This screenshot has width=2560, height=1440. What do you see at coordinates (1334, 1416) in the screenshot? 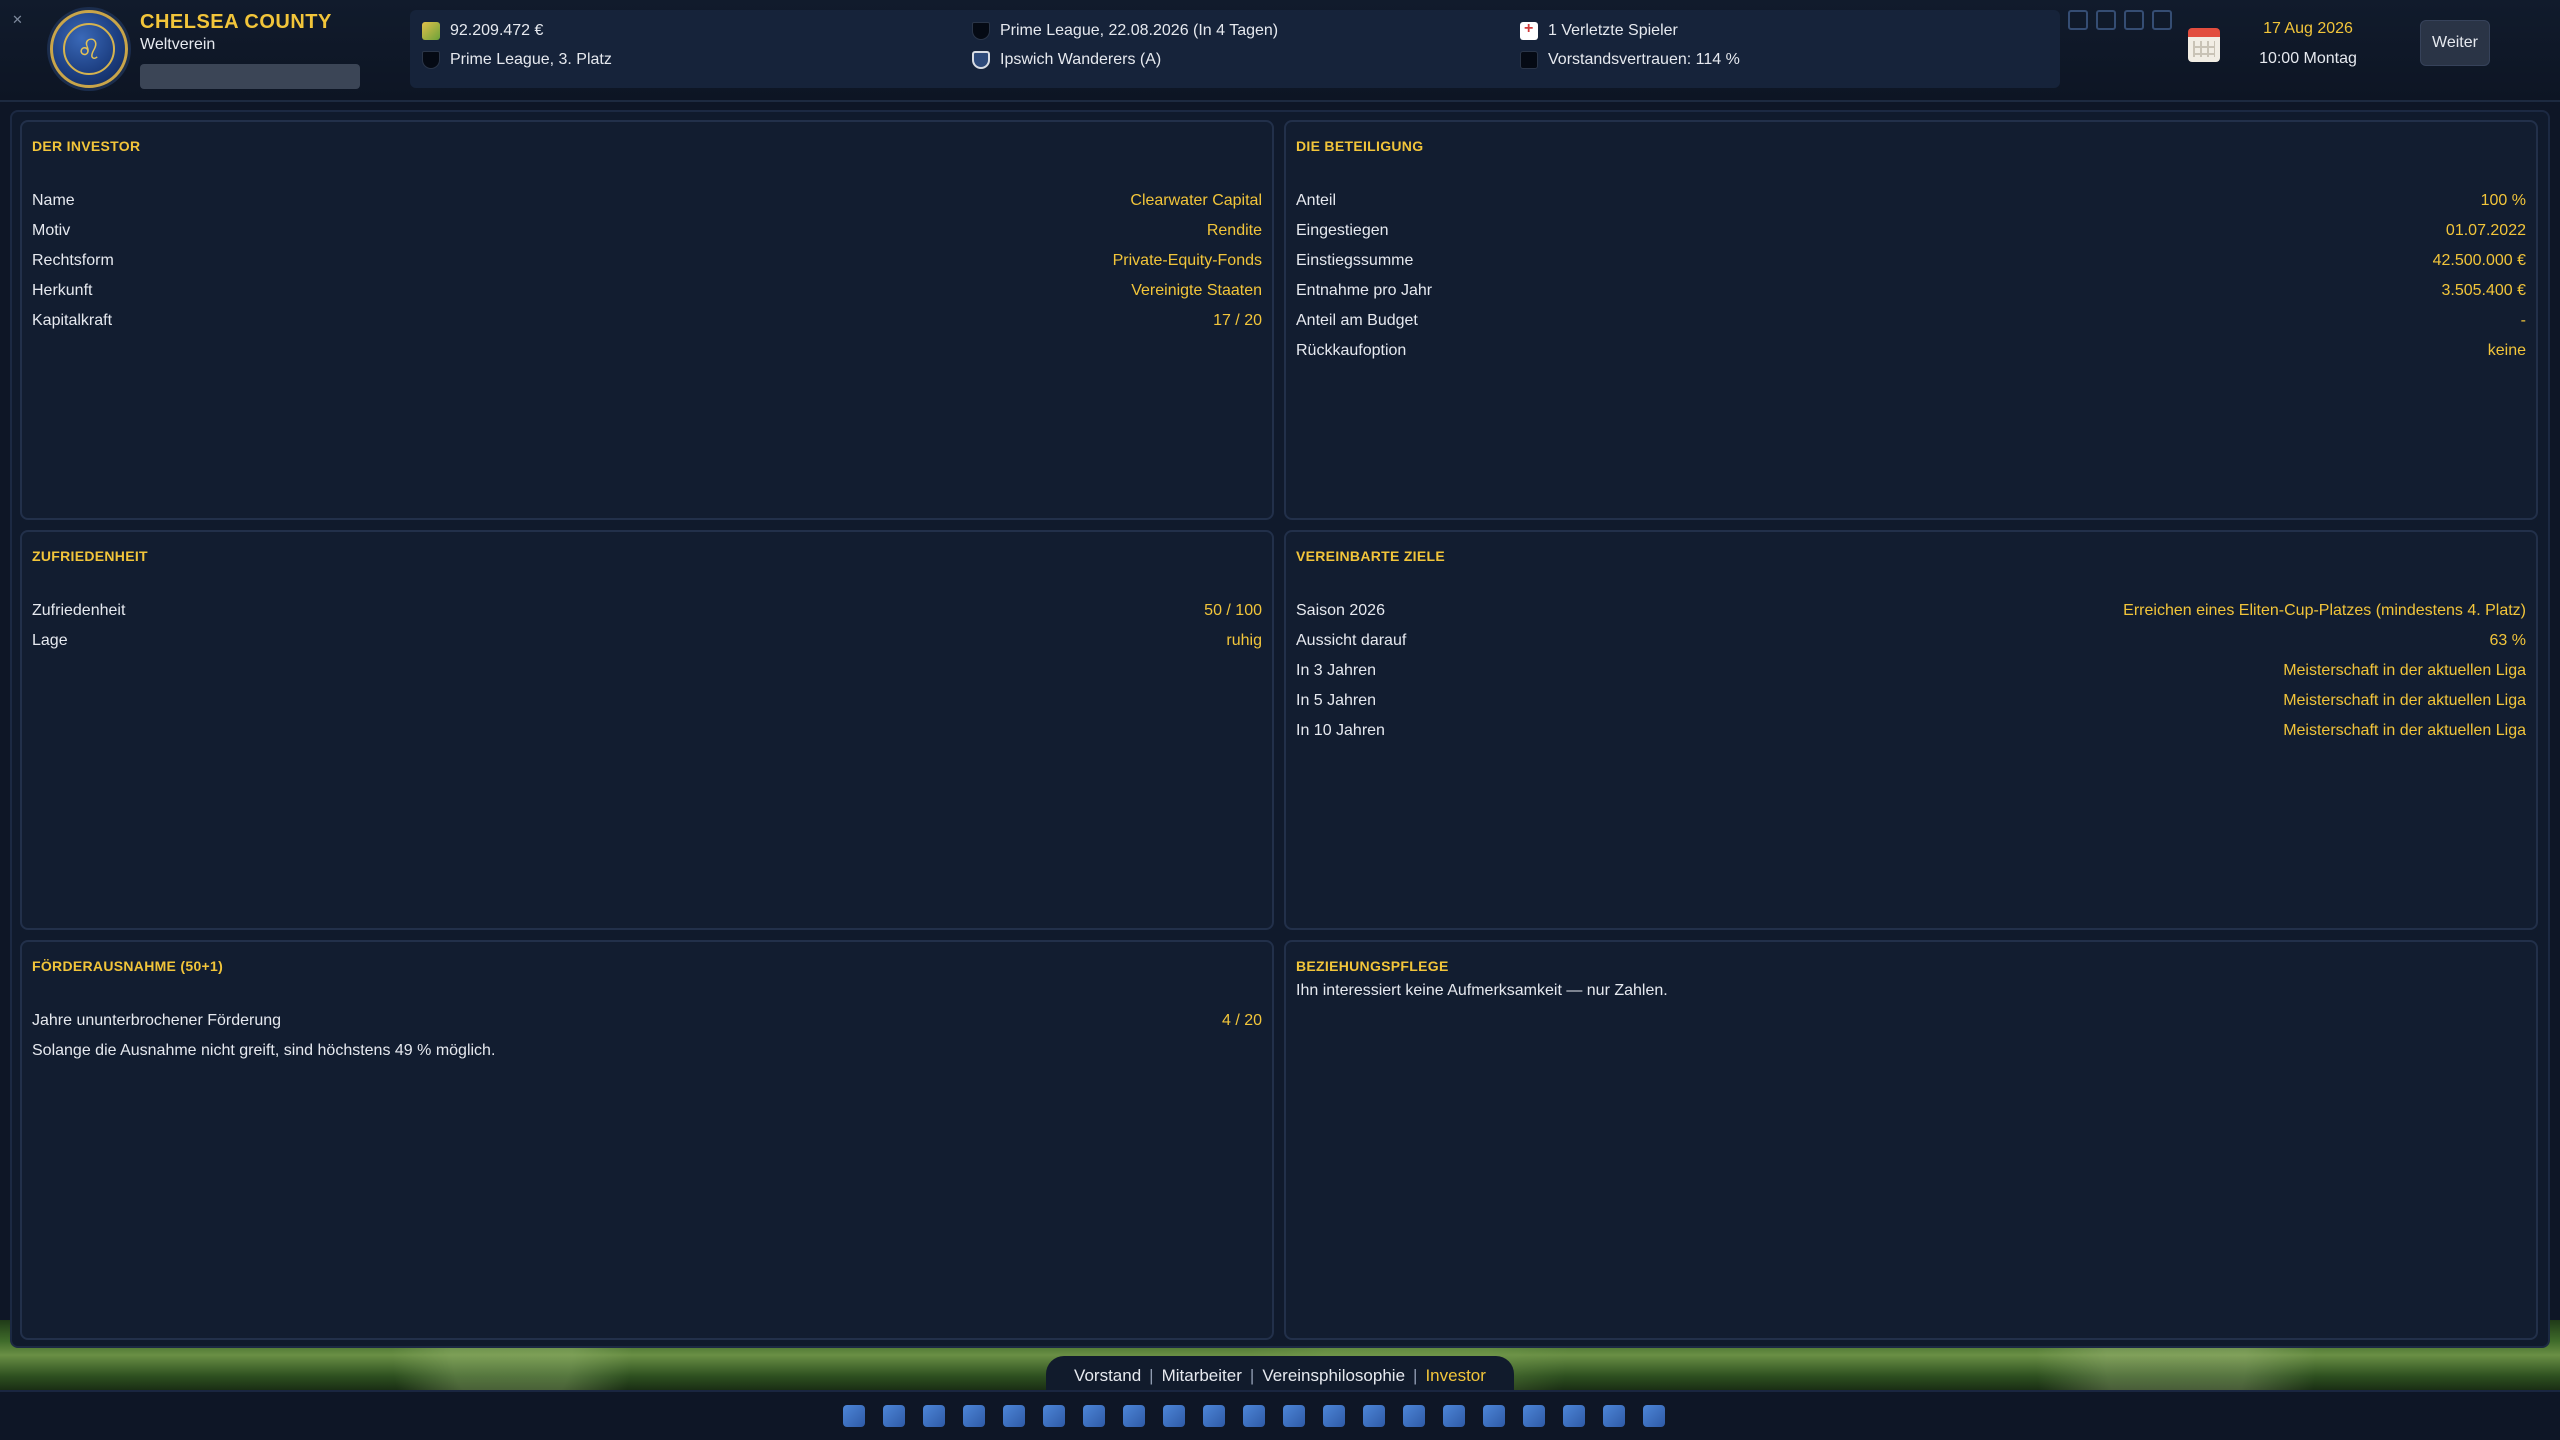
I see `trophy-icon` at bounding box center [1334, 1416].